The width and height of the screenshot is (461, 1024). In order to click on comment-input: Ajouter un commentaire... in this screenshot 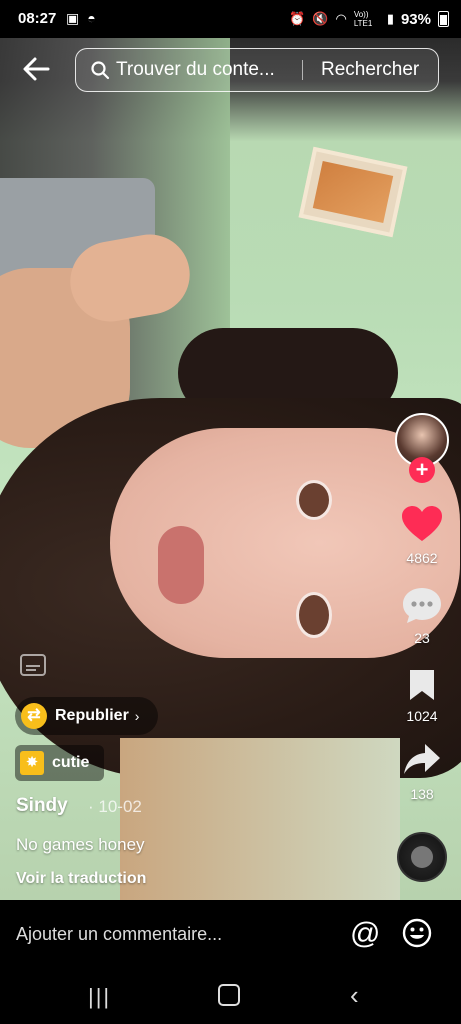, I will do `click(119, 934)`.